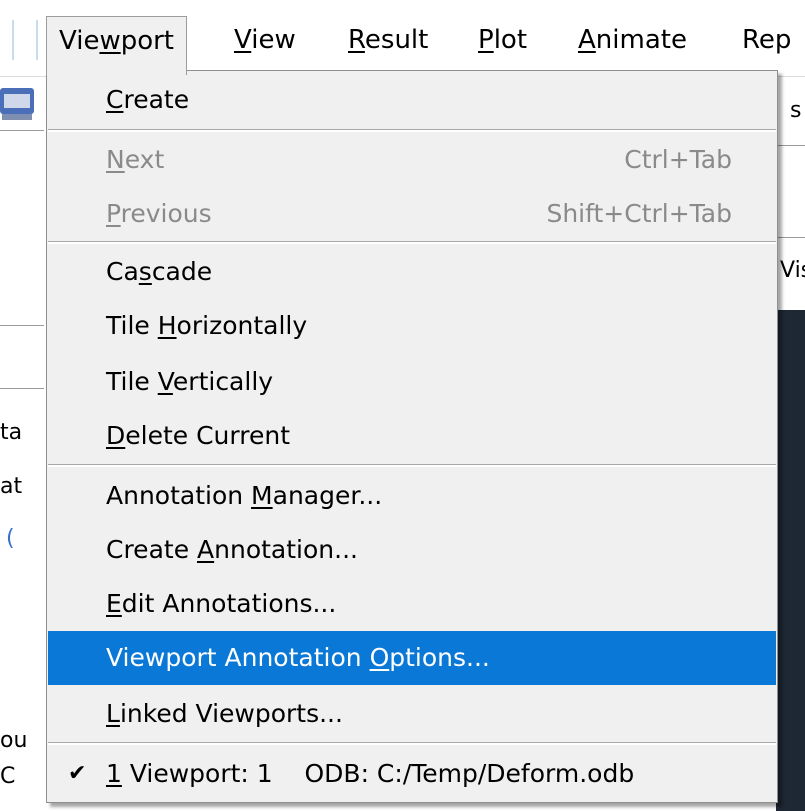 This screenshot has height=811, width=805. I want to click on menu-item-delete-current: Delete Current, so click(412, 436).